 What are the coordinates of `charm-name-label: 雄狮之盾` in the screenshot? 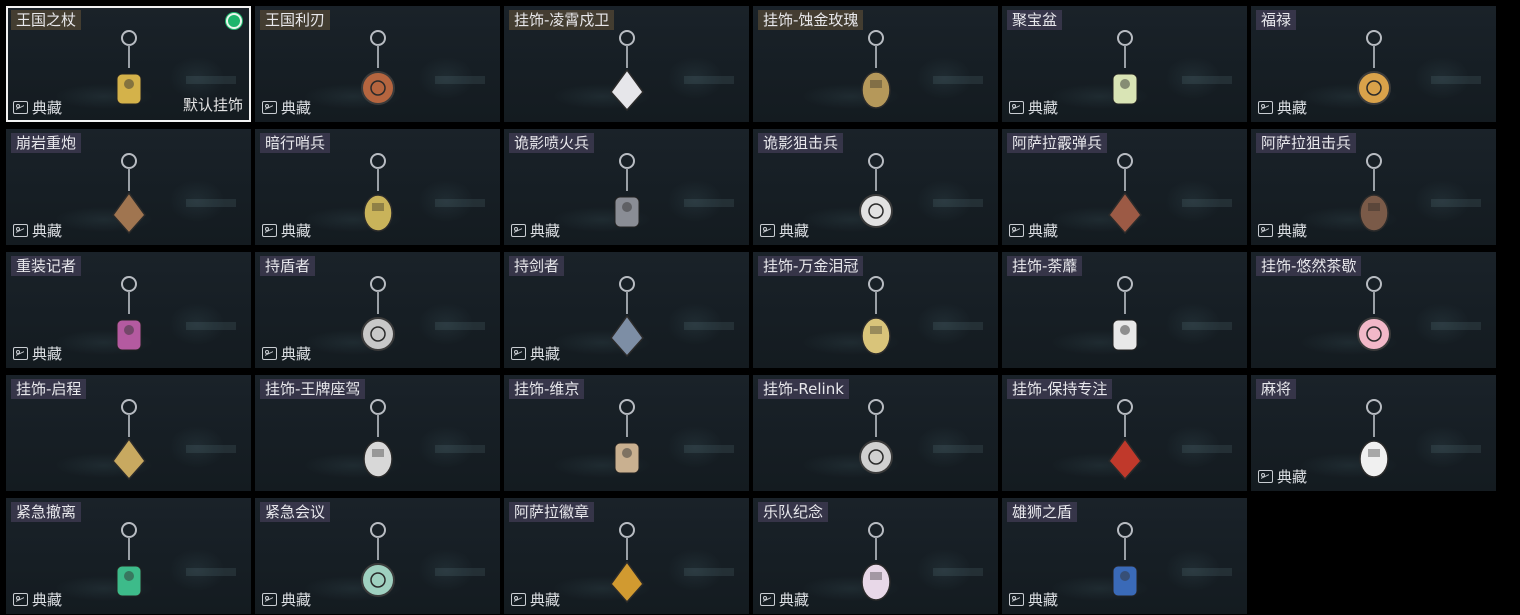 It's located at (1042, 512).